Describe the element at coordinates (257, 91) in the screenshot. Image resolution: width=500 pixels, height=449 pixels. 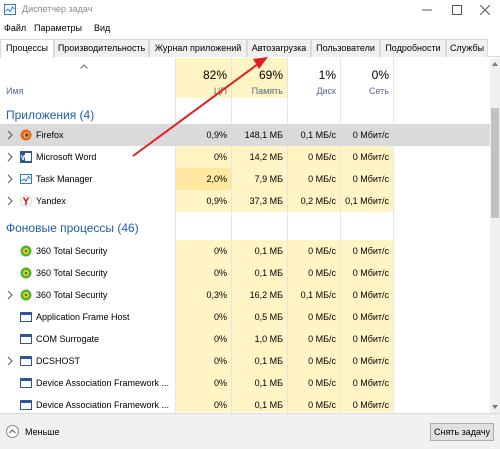
I see `memory-column-label: Память` at that location.